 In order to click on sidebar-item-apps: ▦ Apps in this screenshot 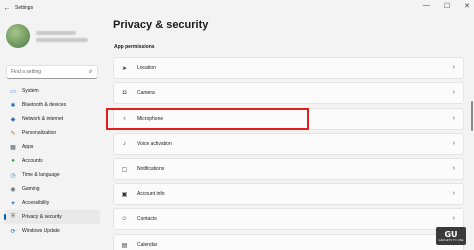, I will do `click(52, 147)`.